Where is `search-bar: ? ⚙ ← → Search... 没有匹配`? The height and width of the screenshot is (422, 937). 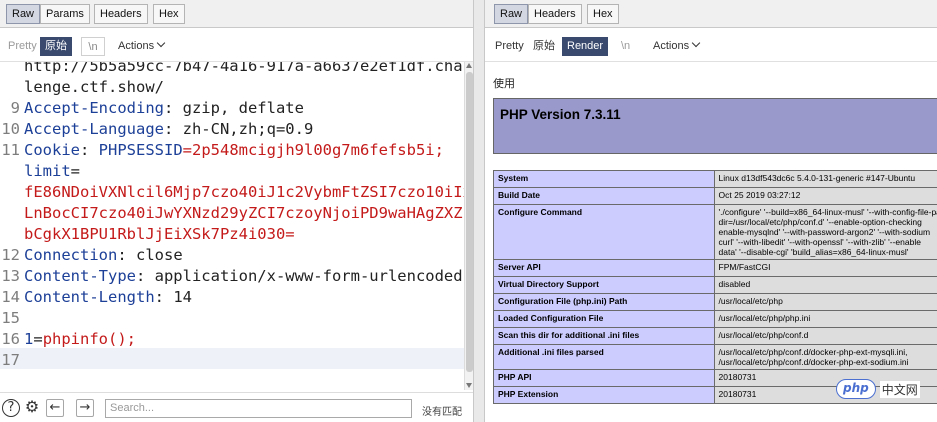
search-bar: ? ⚙ ← → Search... 没有匹配 is located at coordinates (236, 407).